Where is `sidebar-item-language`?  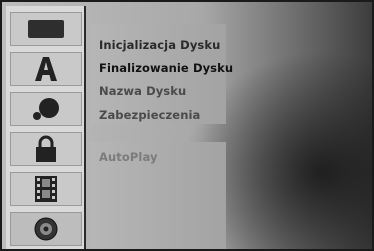
sidebar-item-language is located at coordinates (46, 69).